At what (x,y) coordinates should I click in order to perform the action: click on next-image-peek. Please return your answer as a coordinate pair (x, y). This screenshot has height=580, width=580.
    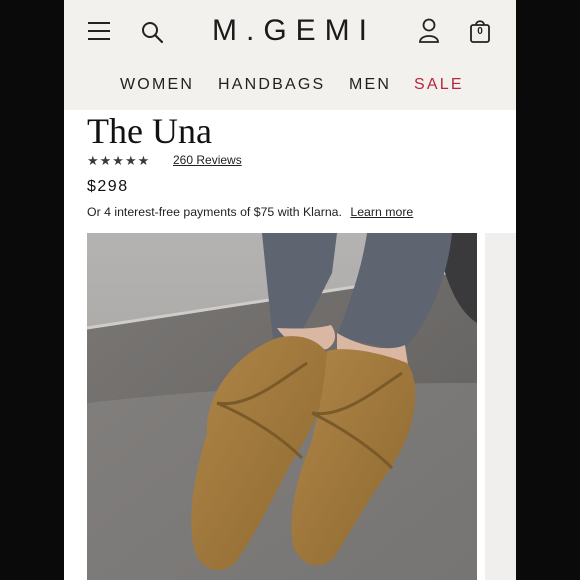
    Looking at the image, I should click on (500, 406).